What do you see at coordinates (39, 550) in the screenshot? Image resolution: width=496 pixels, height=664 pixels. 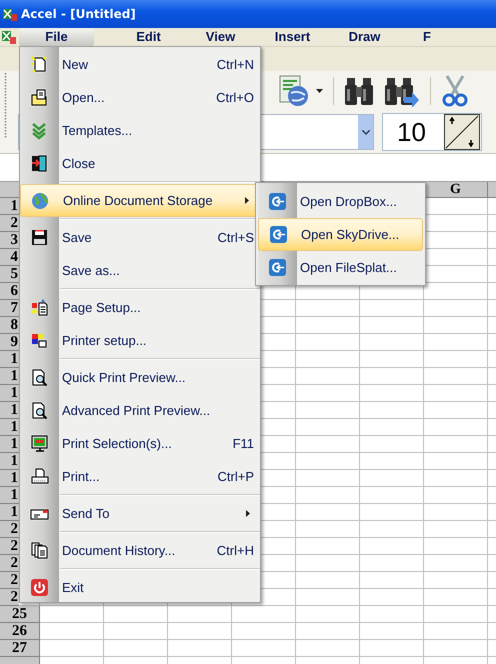 I see `documents-icon` at bounding box center [39, 550].